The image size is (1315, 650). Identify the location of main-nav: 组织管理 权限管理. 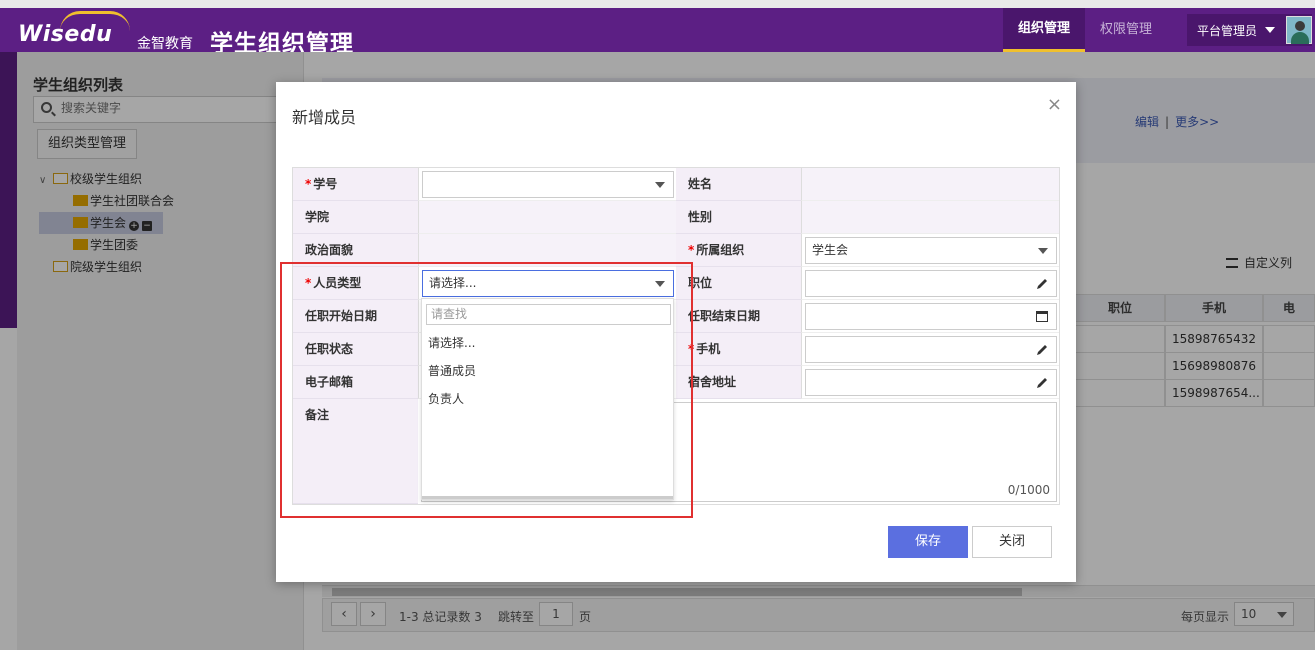
(1085, 30).